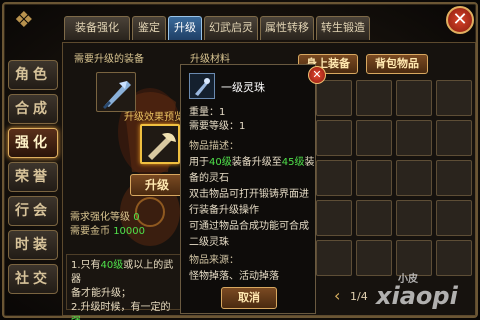 The width and height of the screenshot is (480, 320). I want to click on tab-illusion-weapon: 幻武启灵, so click(231, 28).